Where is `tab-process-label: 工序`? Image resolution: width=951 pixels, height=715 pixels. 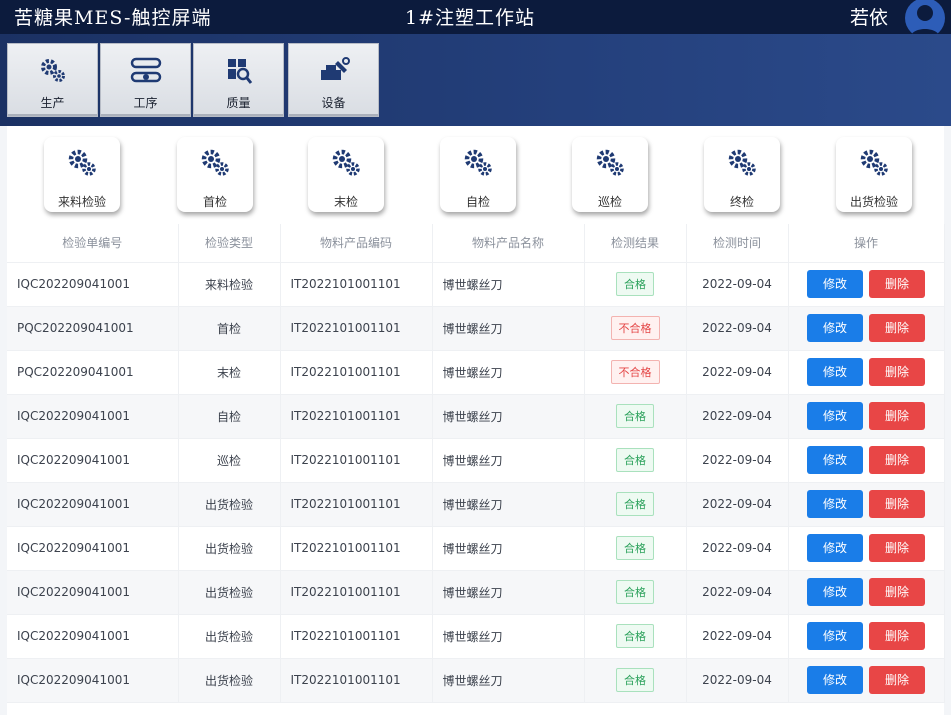
tab-process-label: 工序 is located at coordinates (145, 103).